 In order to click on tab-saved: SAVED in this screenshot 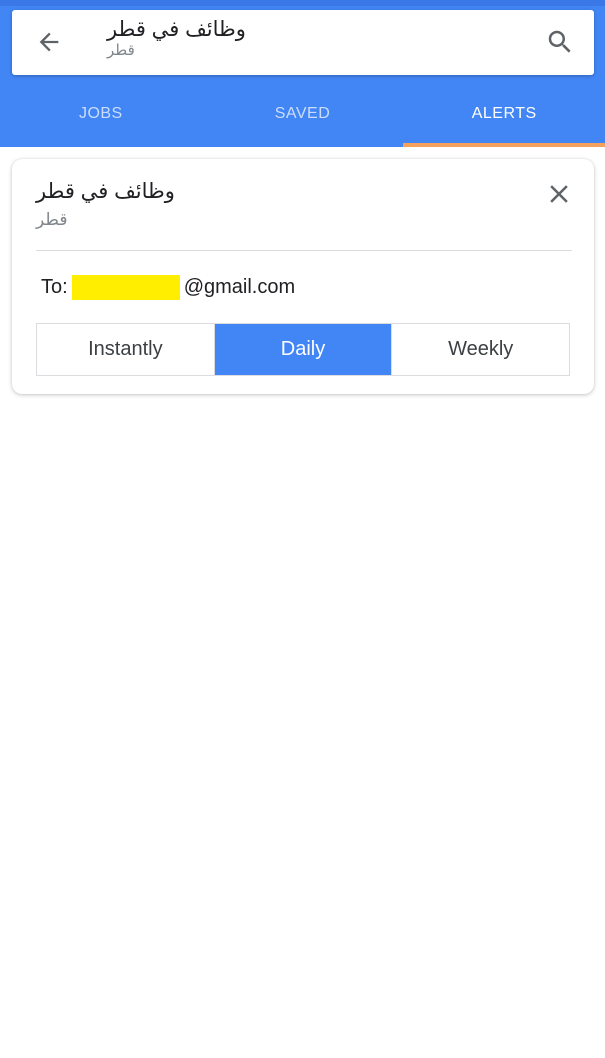, I will do `click(303, 116)`.